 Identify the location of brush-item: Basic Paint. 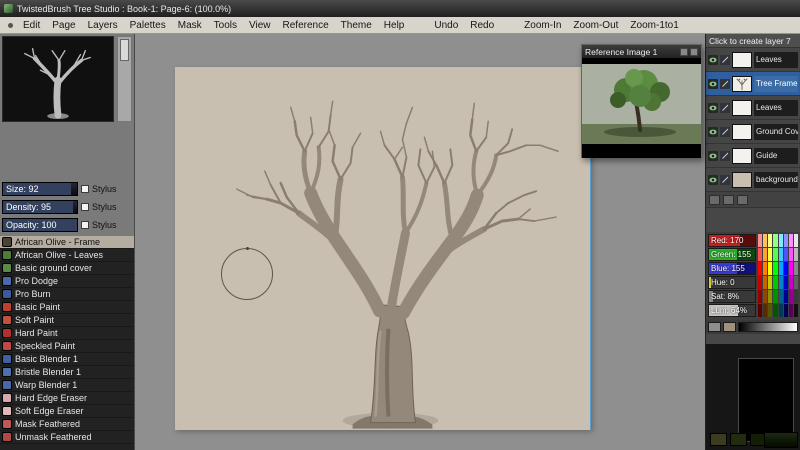
(67, 307).